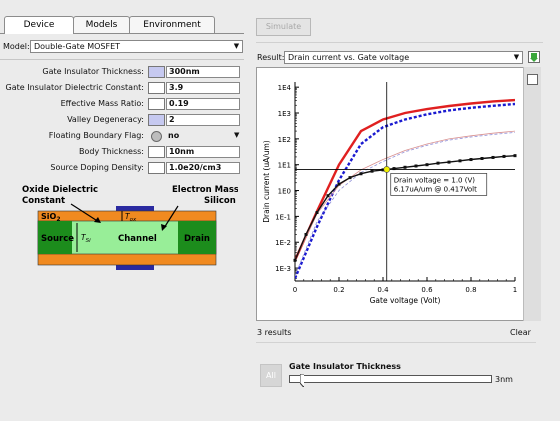  What do you see at coordinates (135, 208) in the screenshot?
I see `top-gate` at bounding box center [135, 208].